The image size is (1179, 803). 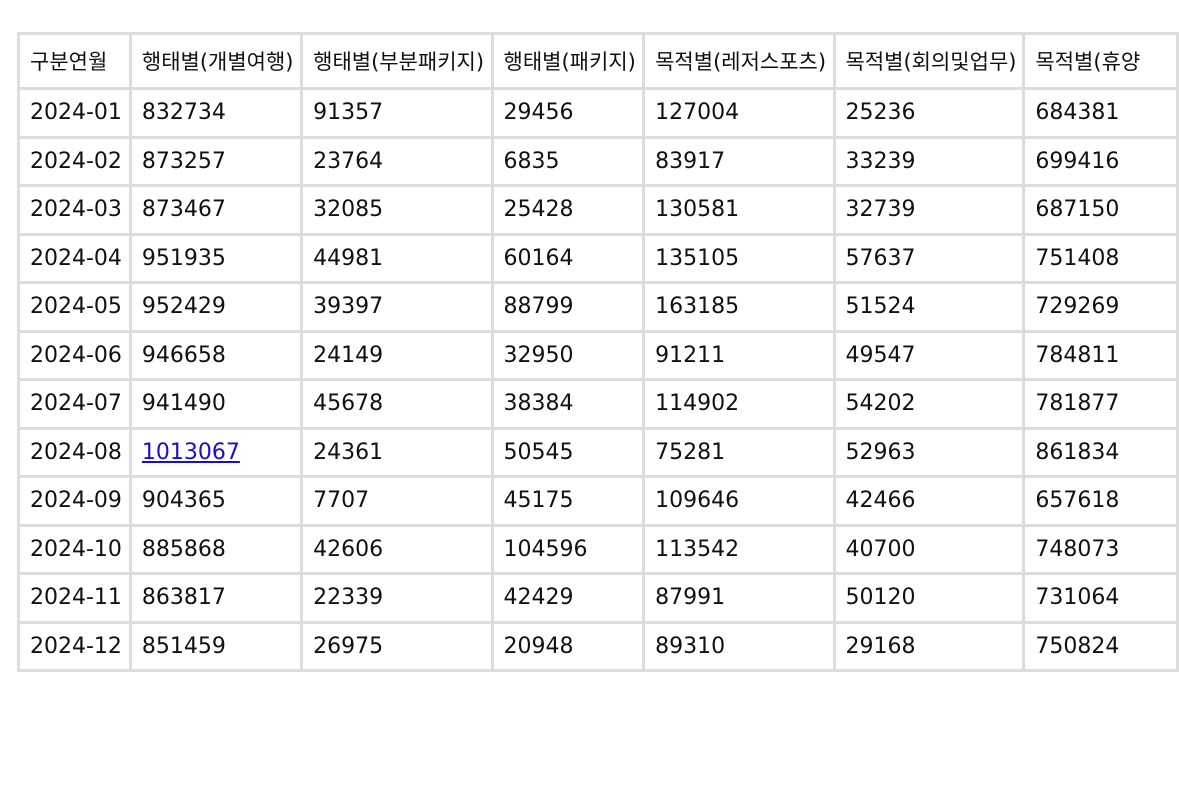 What do you see at coordinates (216, 161) in the screenshot?
I see `table-cell: 873257` at bounding box center [216, 161].